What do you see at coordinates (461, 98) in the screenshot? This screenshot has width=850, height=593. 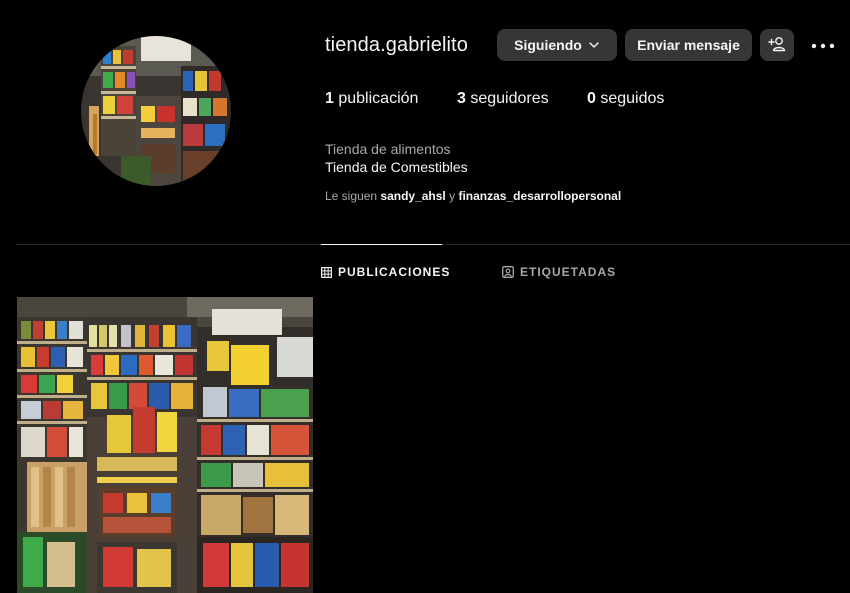 I see `followers-count-value: 3` at bounding box center [461, 98].